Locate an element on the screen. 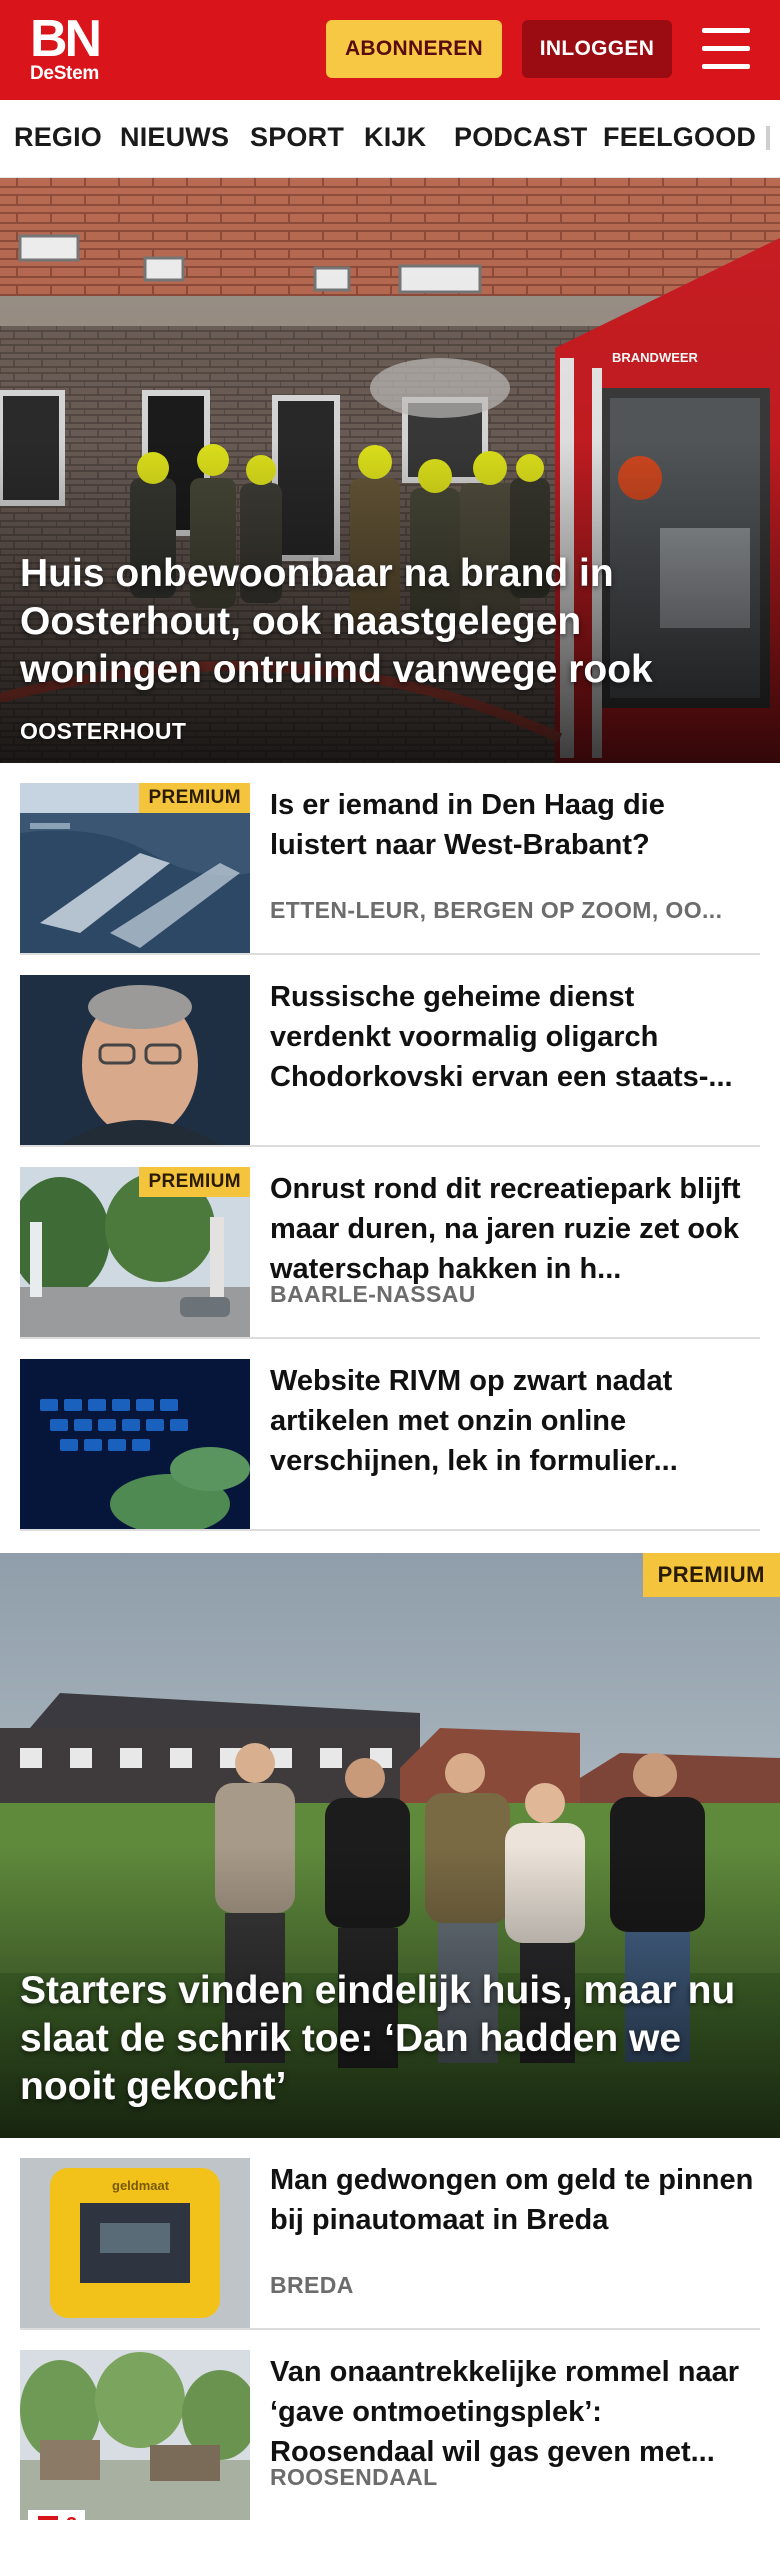  portrait-image is located at coordinates (135, 1060).